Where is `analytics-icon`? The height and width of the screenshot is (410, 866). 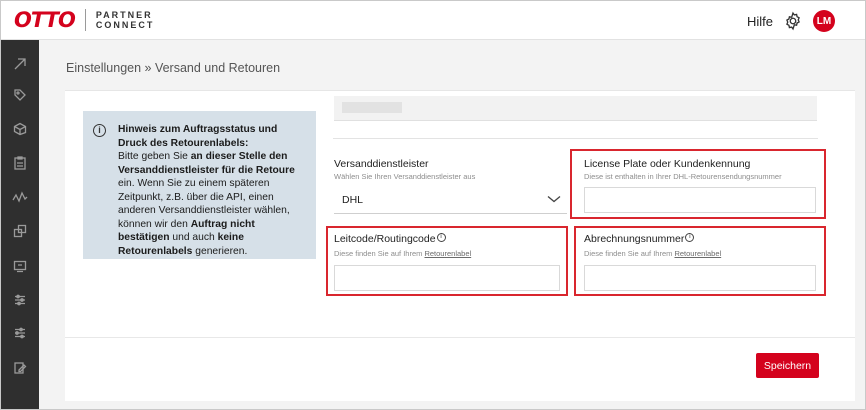 analytics-icon is located at coordinates (20, 197).